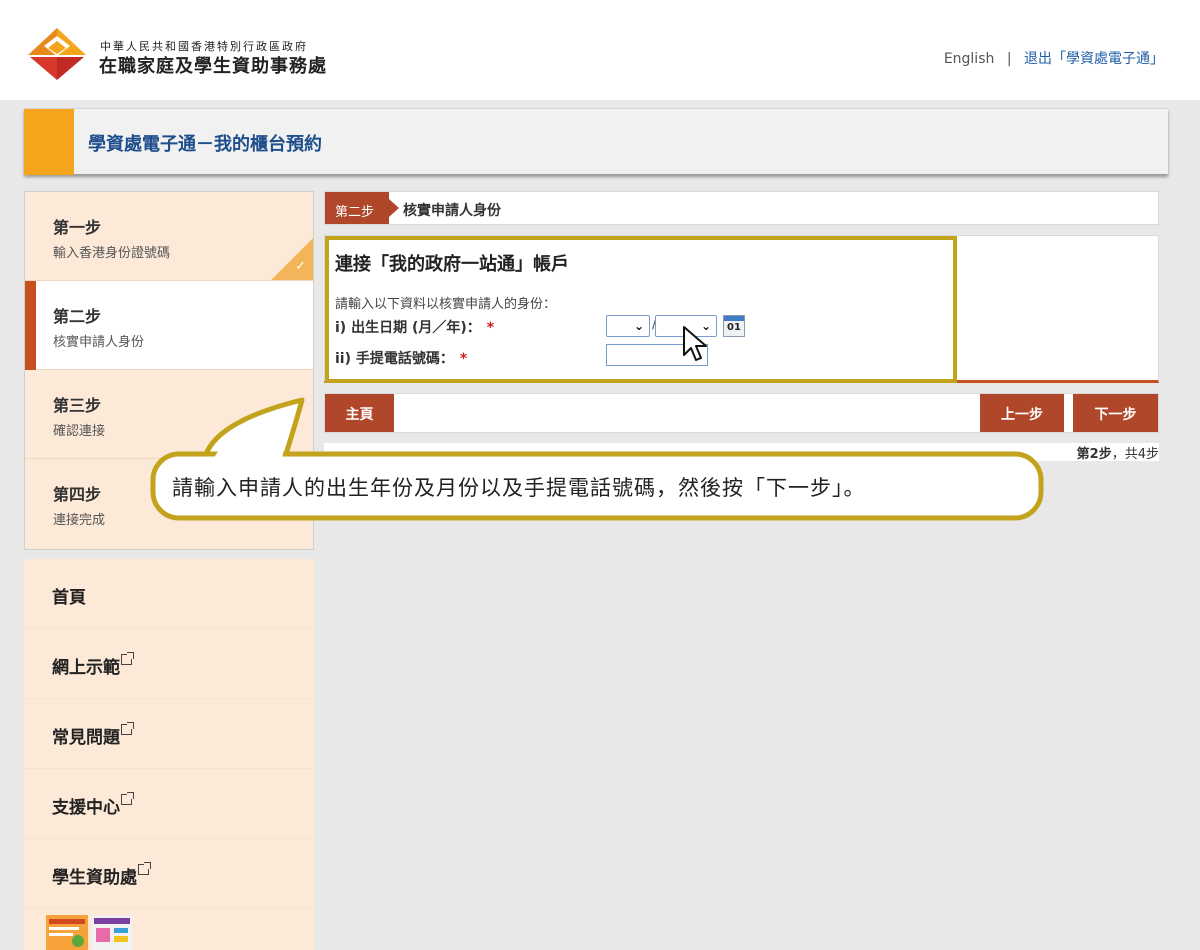 Image resolution: width=1200 pixels, height=950 pixels. What do you see at coordinates (169, 594) in the screenshot?
I see `nav-item-home: 首頁` at bounding box center [169, 594].